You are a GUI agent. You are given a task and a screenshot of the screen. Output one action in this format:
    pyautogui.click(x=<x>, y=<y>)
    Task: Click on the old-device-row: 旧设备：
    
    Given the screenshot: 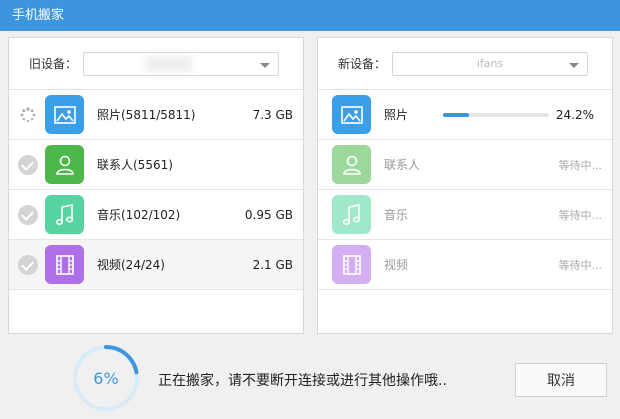 What is the action you would take?
    pyautogui.click(x=156, y=64)
    